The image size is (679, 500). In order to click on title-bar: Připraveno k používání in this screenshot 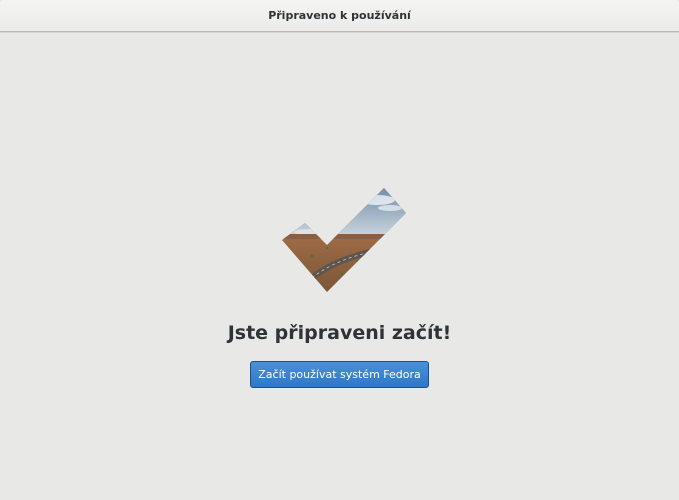, I will do `click(339, 16)`.